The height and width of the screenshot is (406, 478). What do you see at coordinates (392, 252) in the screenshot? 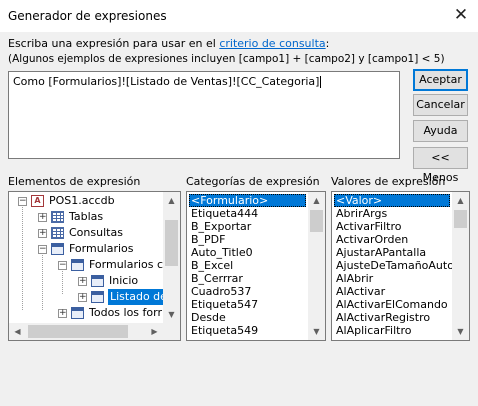
I see `list-item: AjustarAPantalla` at bounding box center [392, 252].